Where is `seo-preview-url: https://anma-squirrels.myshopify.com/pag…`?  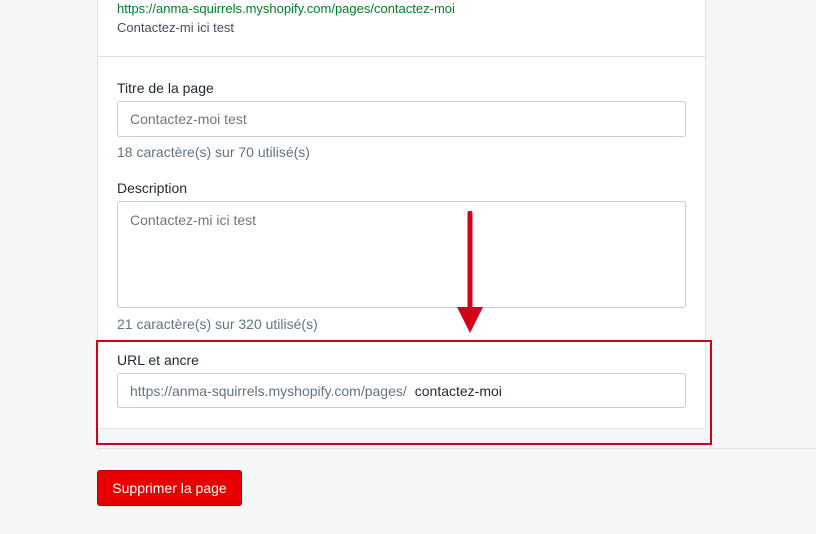
seo-preview-url: https://anma-squirrels.myshopify.com/pag… is located at coordinates (286, 8).